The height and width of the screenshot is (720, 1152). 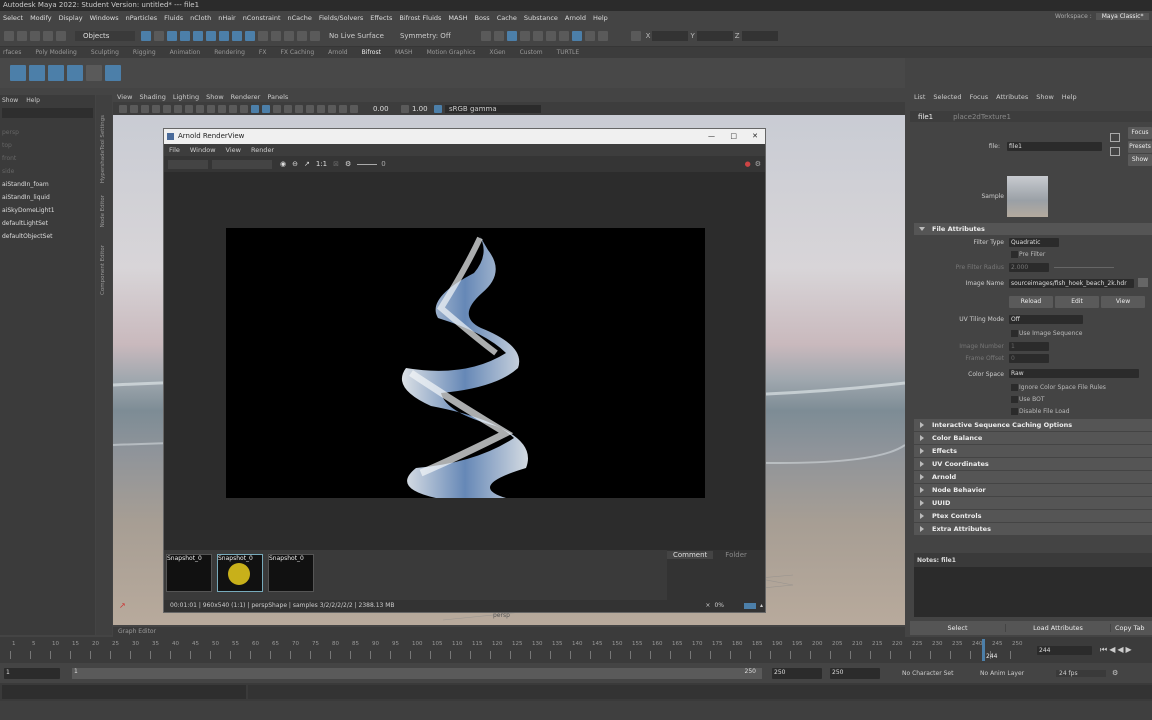 What do you see at coordinates (113, 73) in the screenshot?
I see `bifrost-kill-plane-icon` at bounding box center [113, 73].